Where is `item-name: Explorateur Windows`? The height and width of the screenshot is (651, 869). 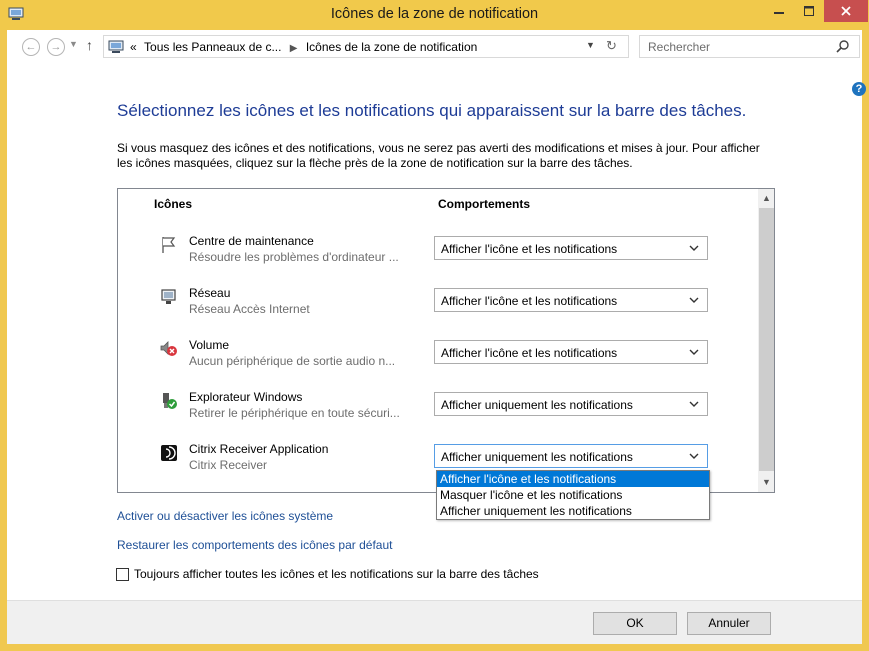
item-name: Explorateur Windows is located at coordinates (246, 397).